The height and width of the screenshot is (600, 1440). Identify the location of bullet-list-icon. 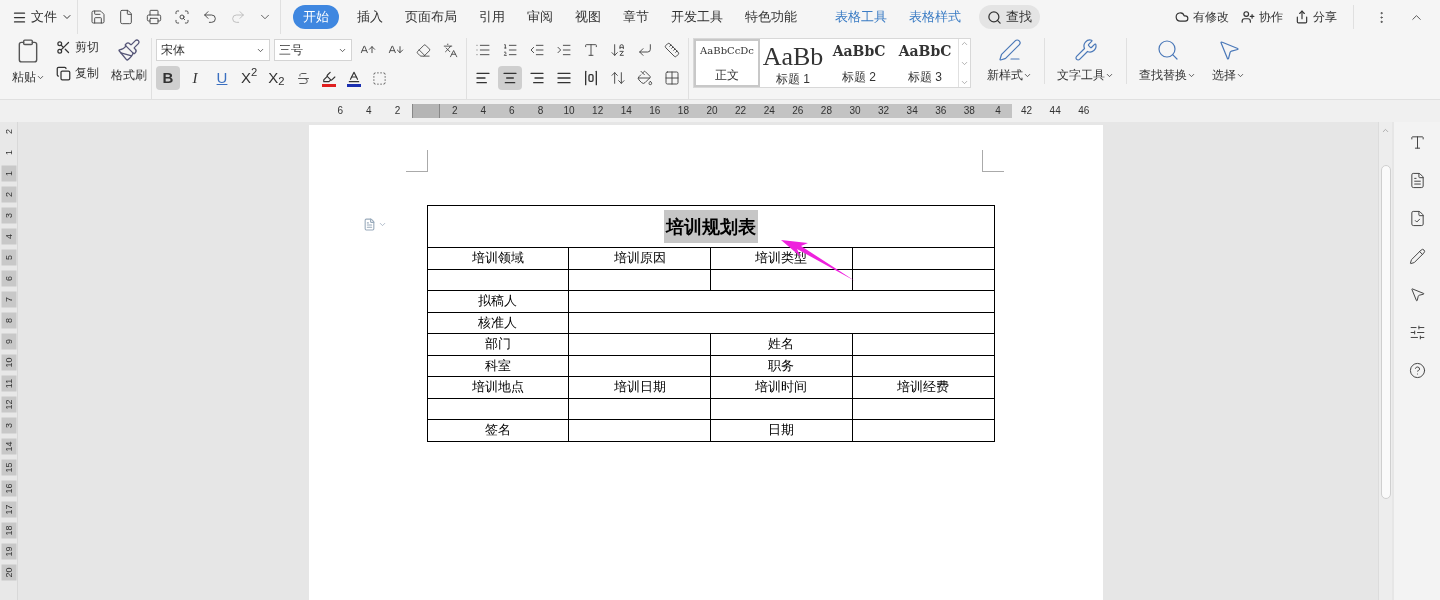
(483, 50).